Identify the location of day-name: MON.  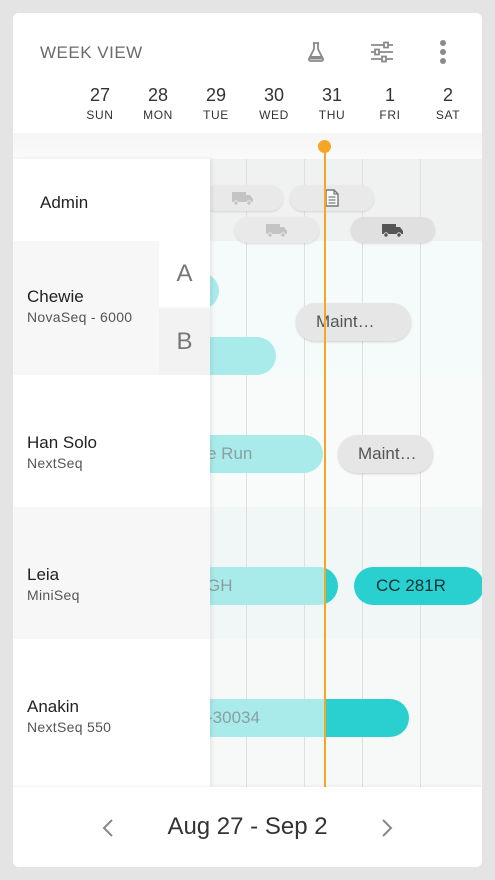
(158, 115).